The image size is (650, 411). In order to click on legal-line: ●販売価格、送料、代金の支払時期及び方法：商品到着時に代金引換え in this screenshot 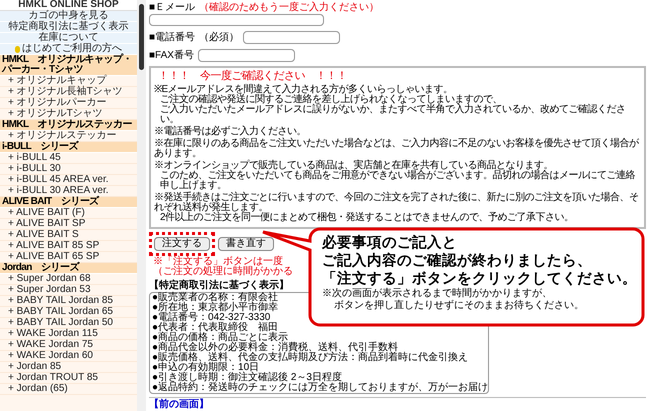, I will do `click(310, 358)`.